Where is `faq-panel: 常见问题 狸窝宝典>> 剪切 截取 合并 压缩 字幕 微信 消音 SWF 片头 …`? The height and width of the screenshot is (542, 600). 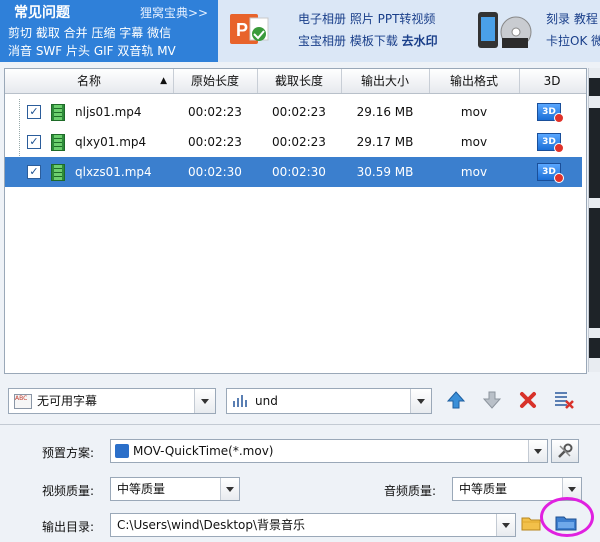
faq-panel: 常见问题 狸窝宝典>> 剪切 截取 合并 压缩 字幕 微信 消音 SWF 片头 … is located at coordinates (109, 31).